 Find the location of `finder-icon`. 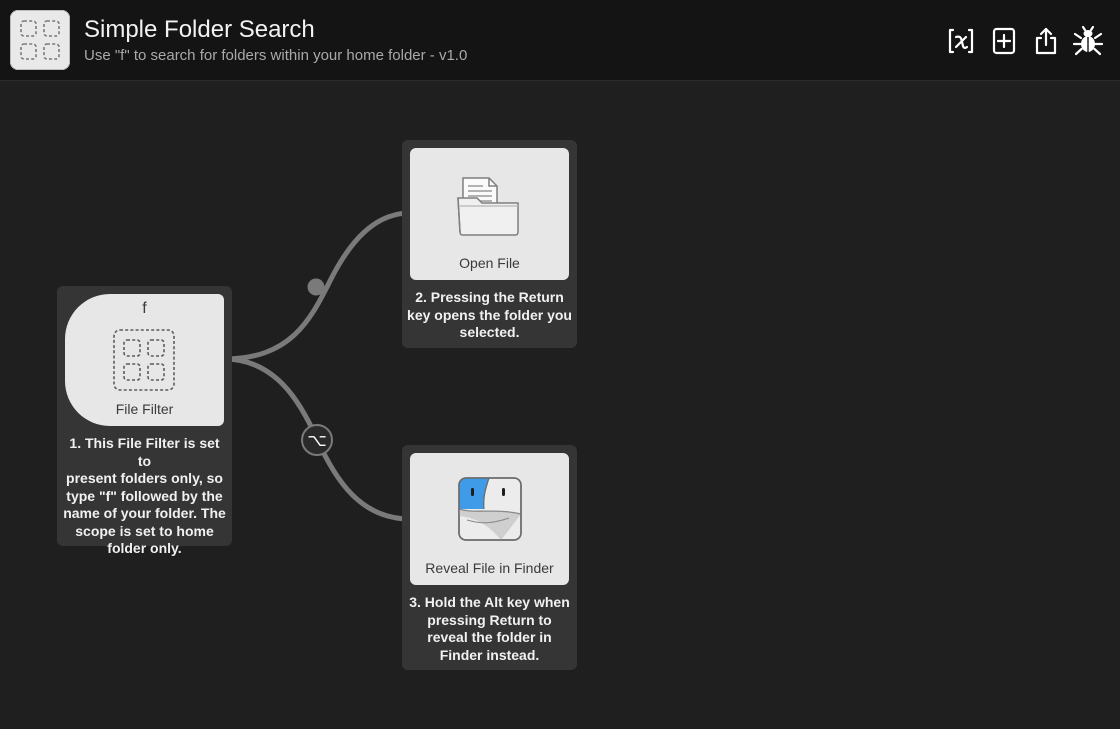

finder-icon is located at coordinates (490, 509).